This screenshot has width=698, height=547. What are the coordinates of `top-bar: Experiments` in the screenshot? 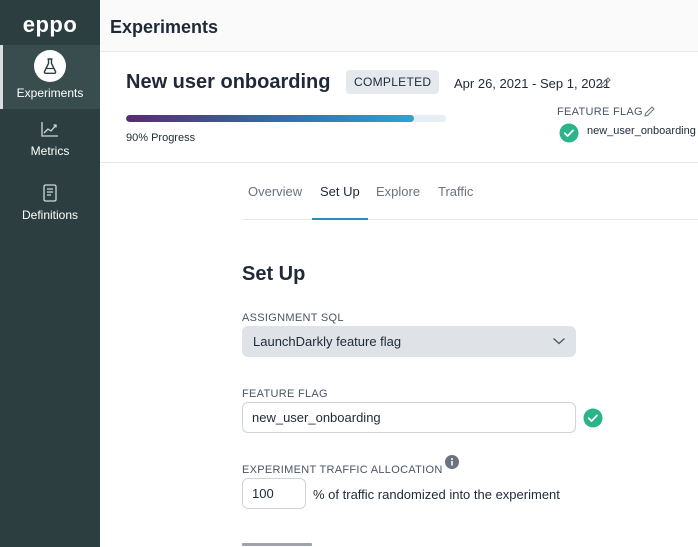 It's located at (399, 26).